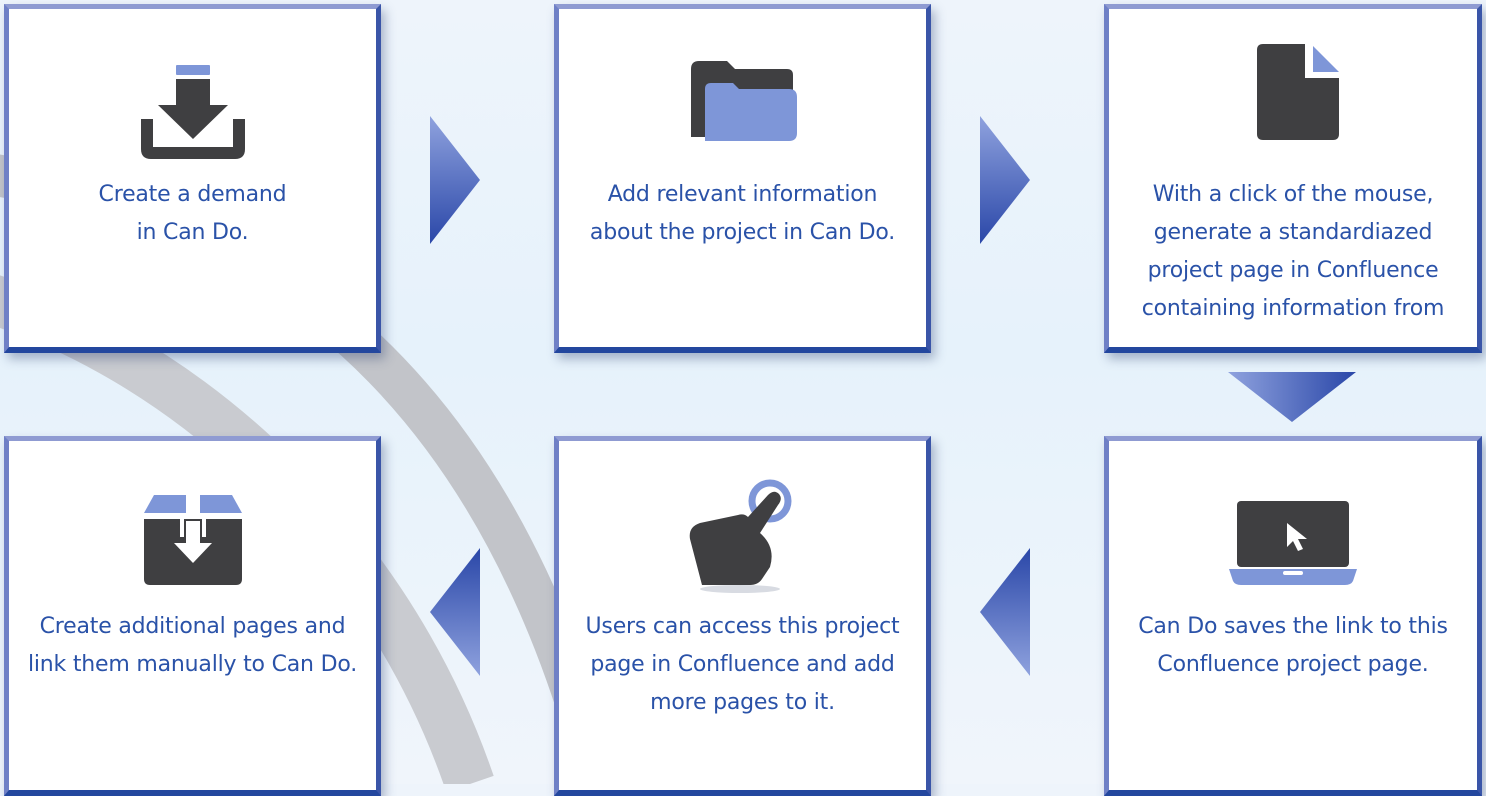  I want to click on document-icon, so click(1293, 92).